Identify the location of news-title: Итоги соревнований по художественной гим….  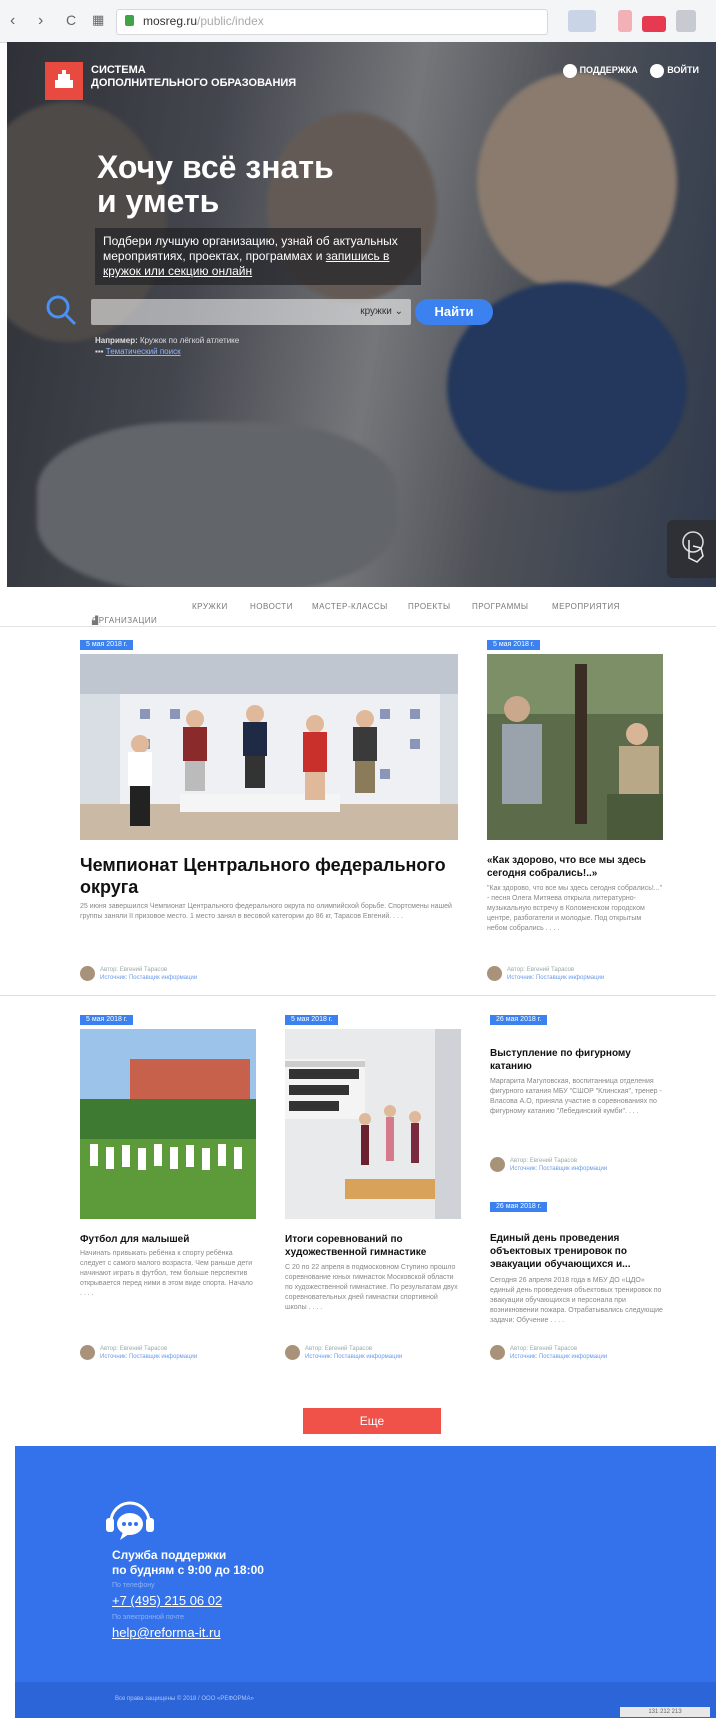
(373, 1246).